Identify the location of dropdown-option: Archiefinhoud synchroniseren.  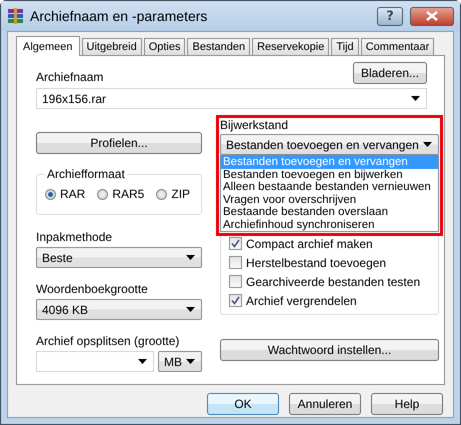
(329, 224).